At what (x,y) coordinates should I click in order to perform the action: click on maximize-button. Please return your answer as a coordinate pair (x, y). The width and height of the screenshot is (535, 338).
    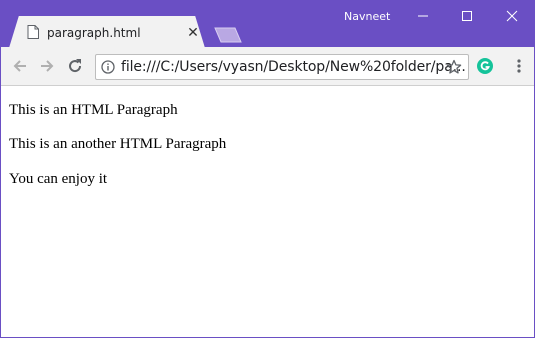
    Looking at the image, I should click on (467, 16).